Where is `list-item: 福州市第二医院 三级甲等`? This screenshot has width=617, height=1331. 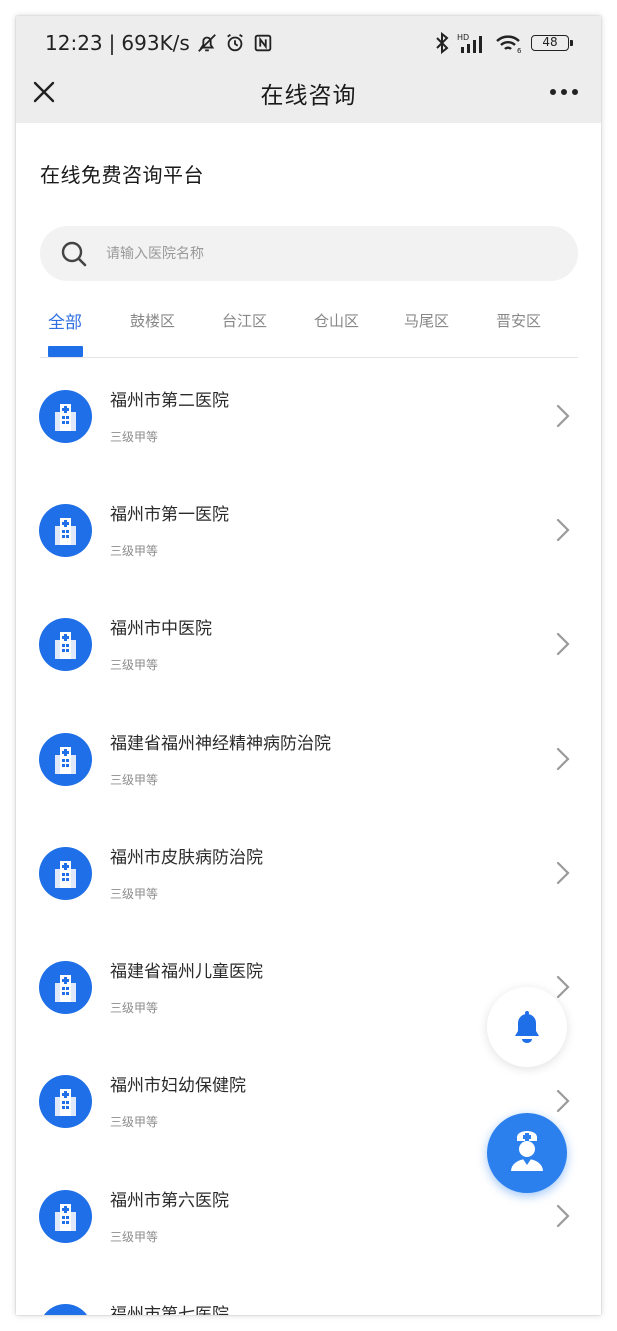 list-item: 福州市第二医院 三级甲等 is located at coordinates (308, 415).